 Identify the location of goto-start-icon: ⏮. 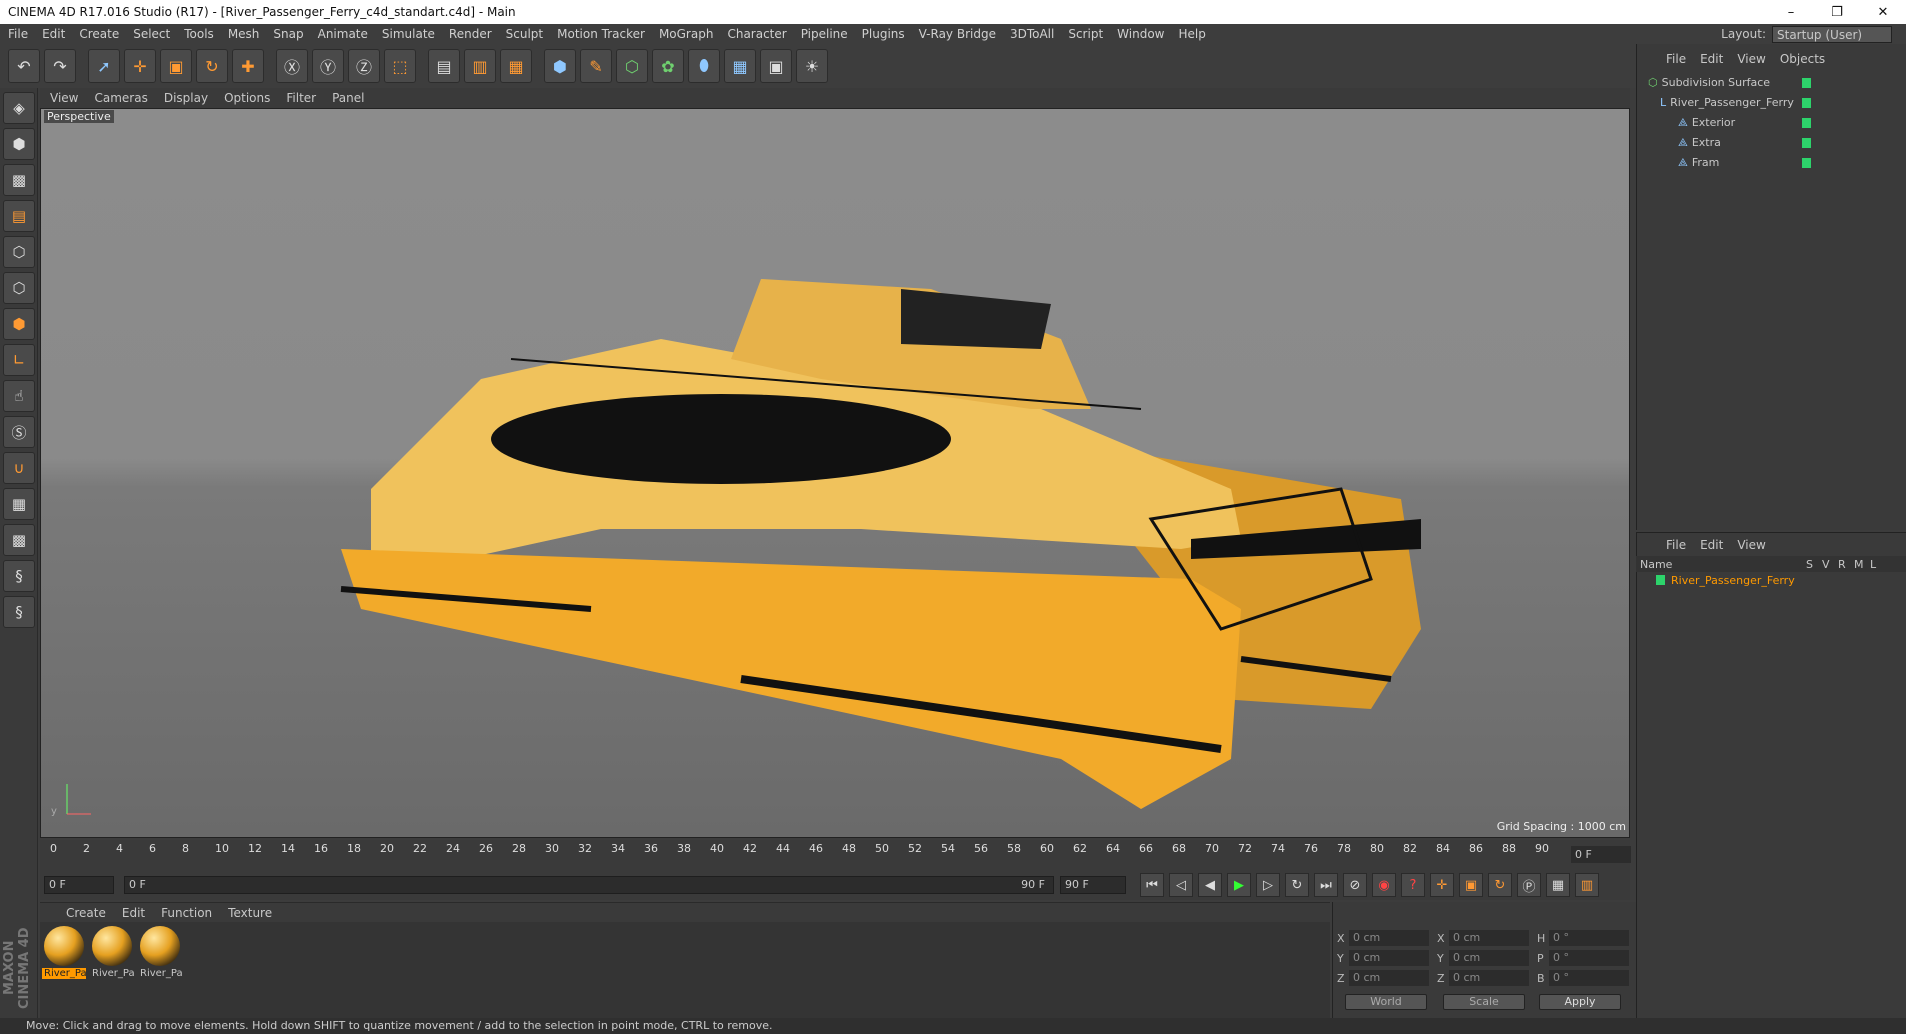
(1152, 885).